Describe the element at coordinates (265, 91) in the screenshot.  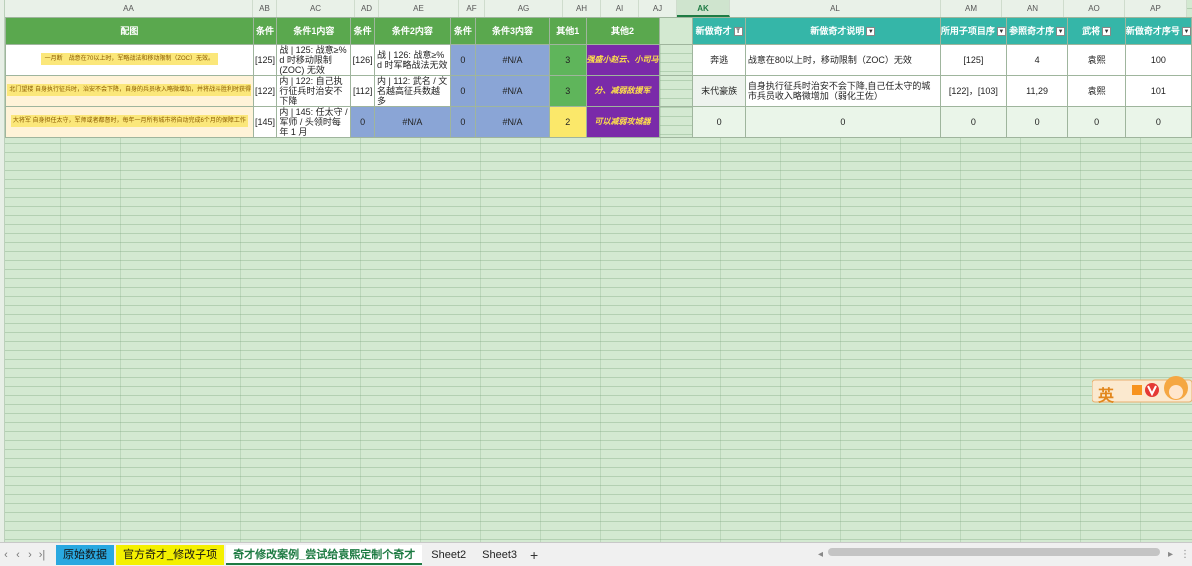
I see `cell-AB: [122]` at that location.